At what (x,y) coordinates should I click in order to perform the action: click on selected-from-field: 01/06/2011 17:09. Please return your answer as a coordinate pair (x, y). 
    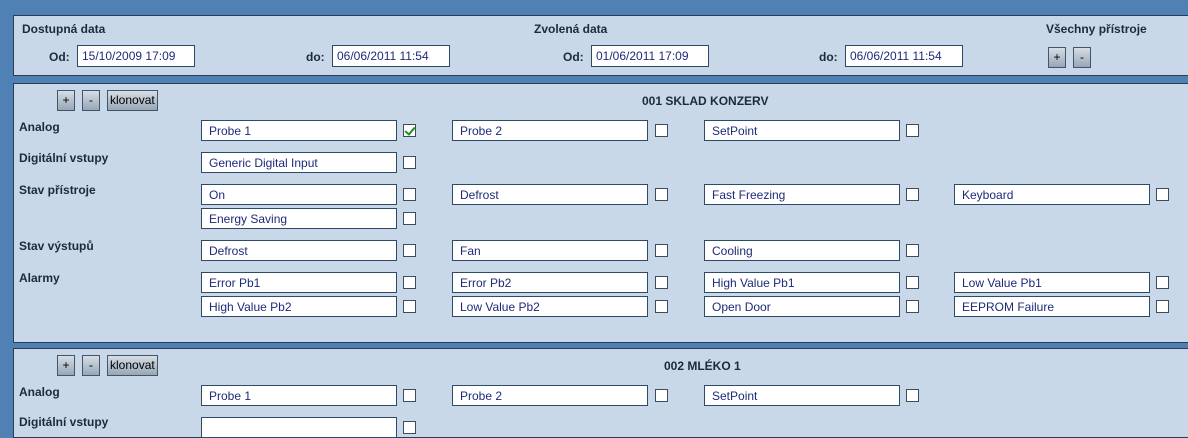
    Looking at the image, I should click on (650, 56).